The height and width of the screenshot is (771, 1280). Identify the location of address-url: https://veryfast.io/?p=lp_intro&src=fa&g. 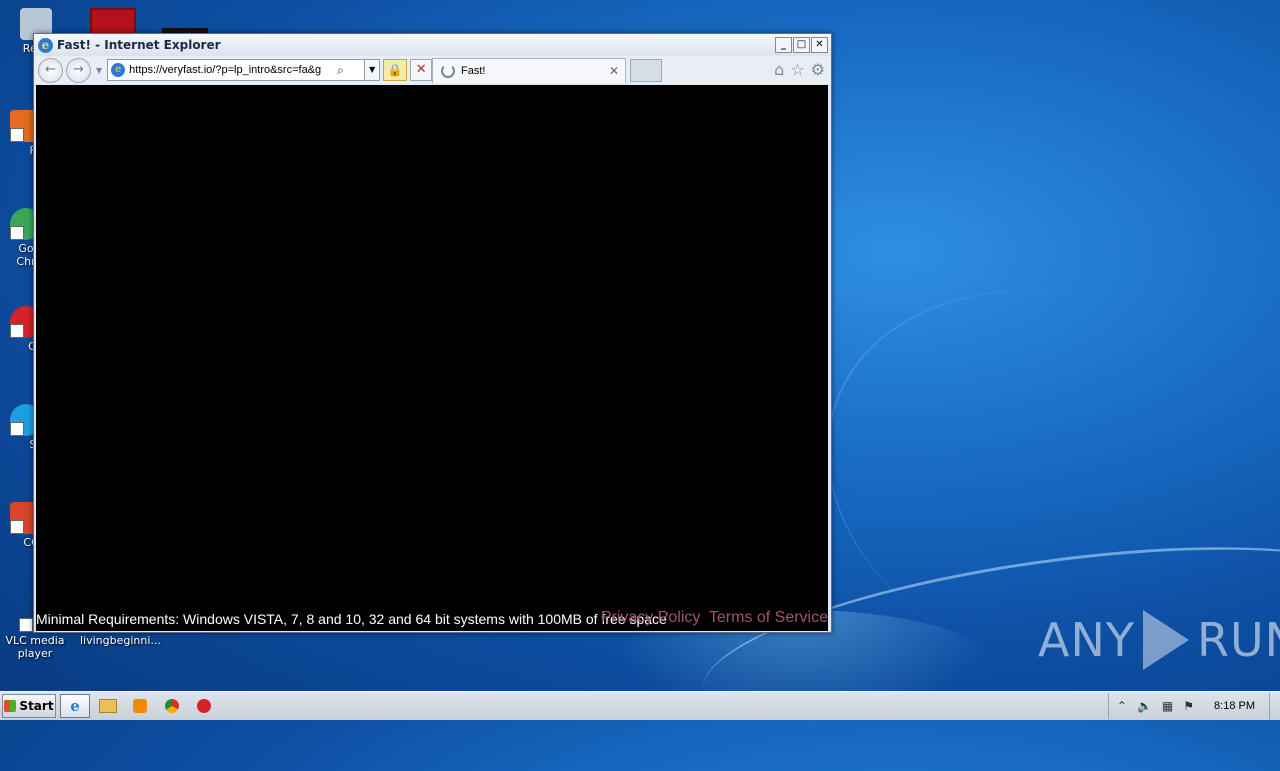
(232, 70).